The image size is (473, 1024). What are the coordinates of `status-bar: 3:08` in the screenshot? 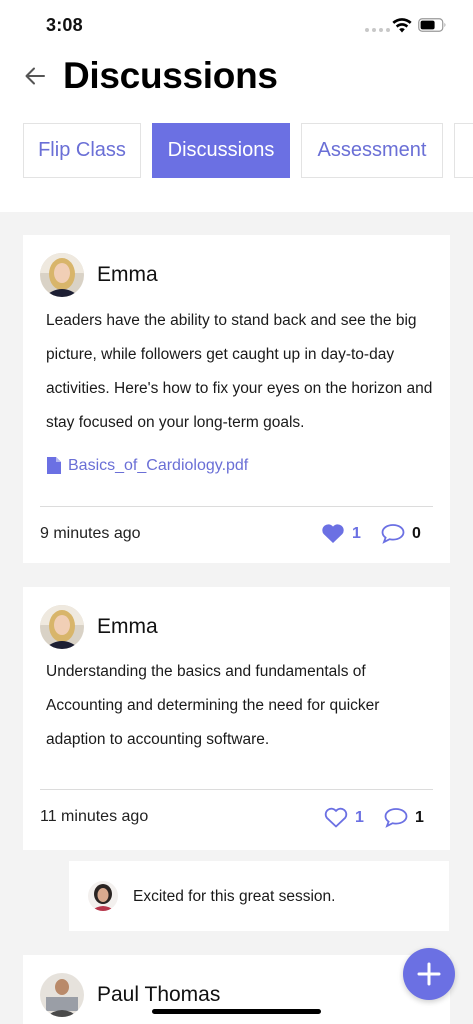 It's located at (236, 25).